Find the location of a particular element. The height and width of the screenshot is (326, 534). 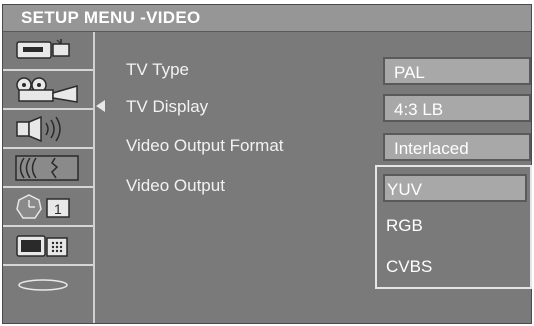

video-output-format-label: Video Output Format is located at coordinates (205, 145).